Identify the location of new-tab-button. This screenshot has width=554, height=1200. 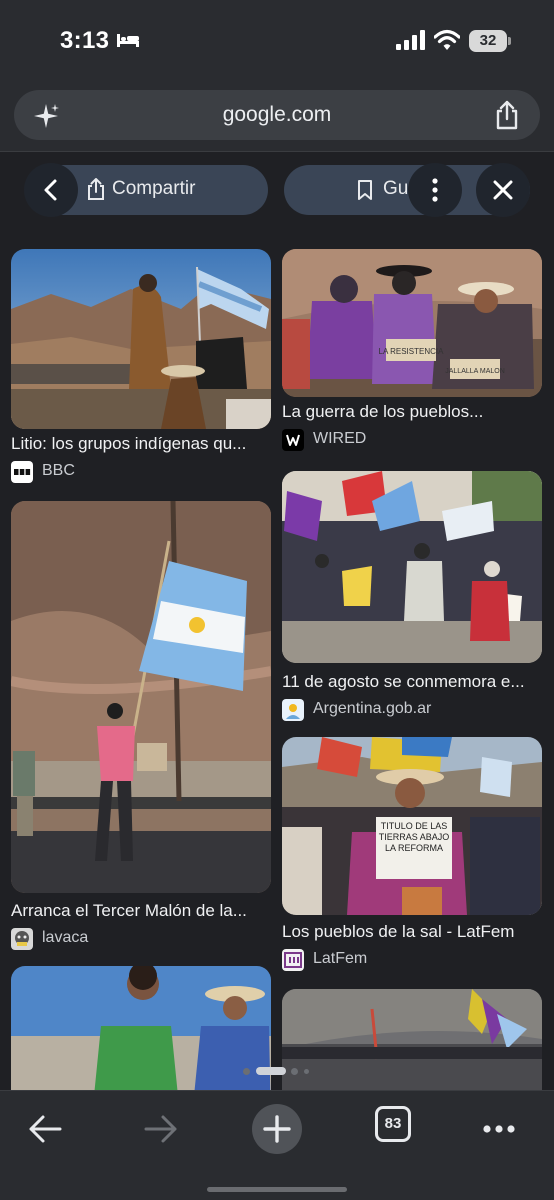
(277, 1129).